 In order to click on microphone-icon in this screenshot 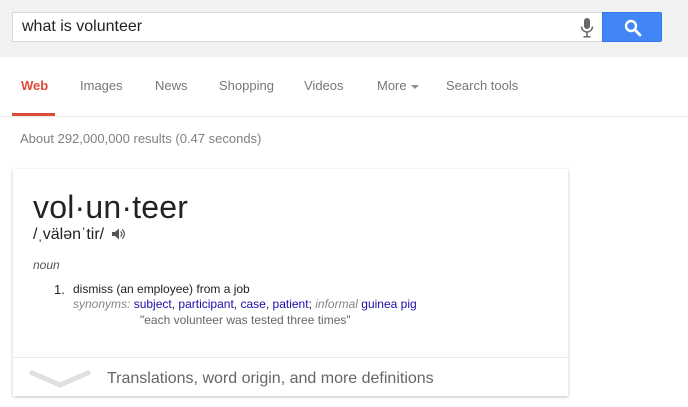, I will do `click(587, 28)`.